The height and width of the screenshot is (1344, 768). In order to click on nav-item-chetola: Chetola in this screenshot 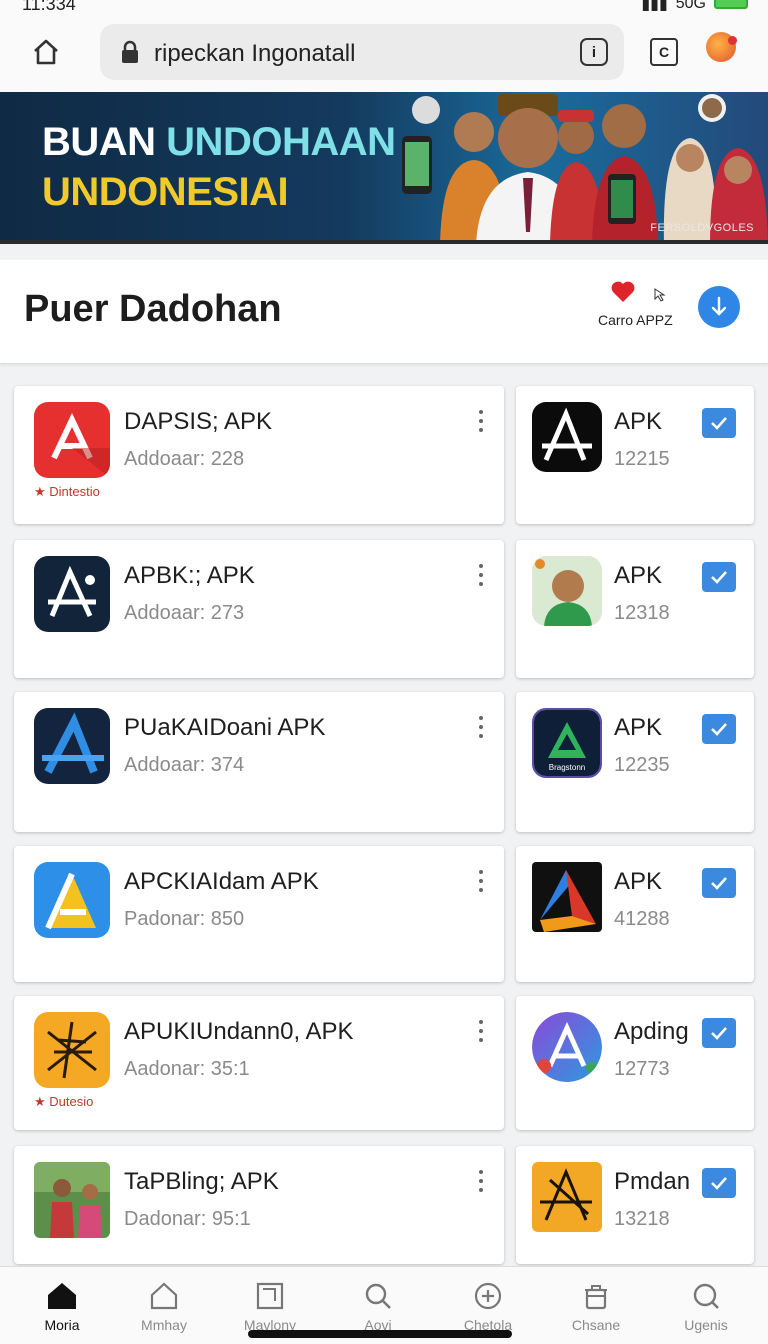, I will do `click(488, 1306)`.